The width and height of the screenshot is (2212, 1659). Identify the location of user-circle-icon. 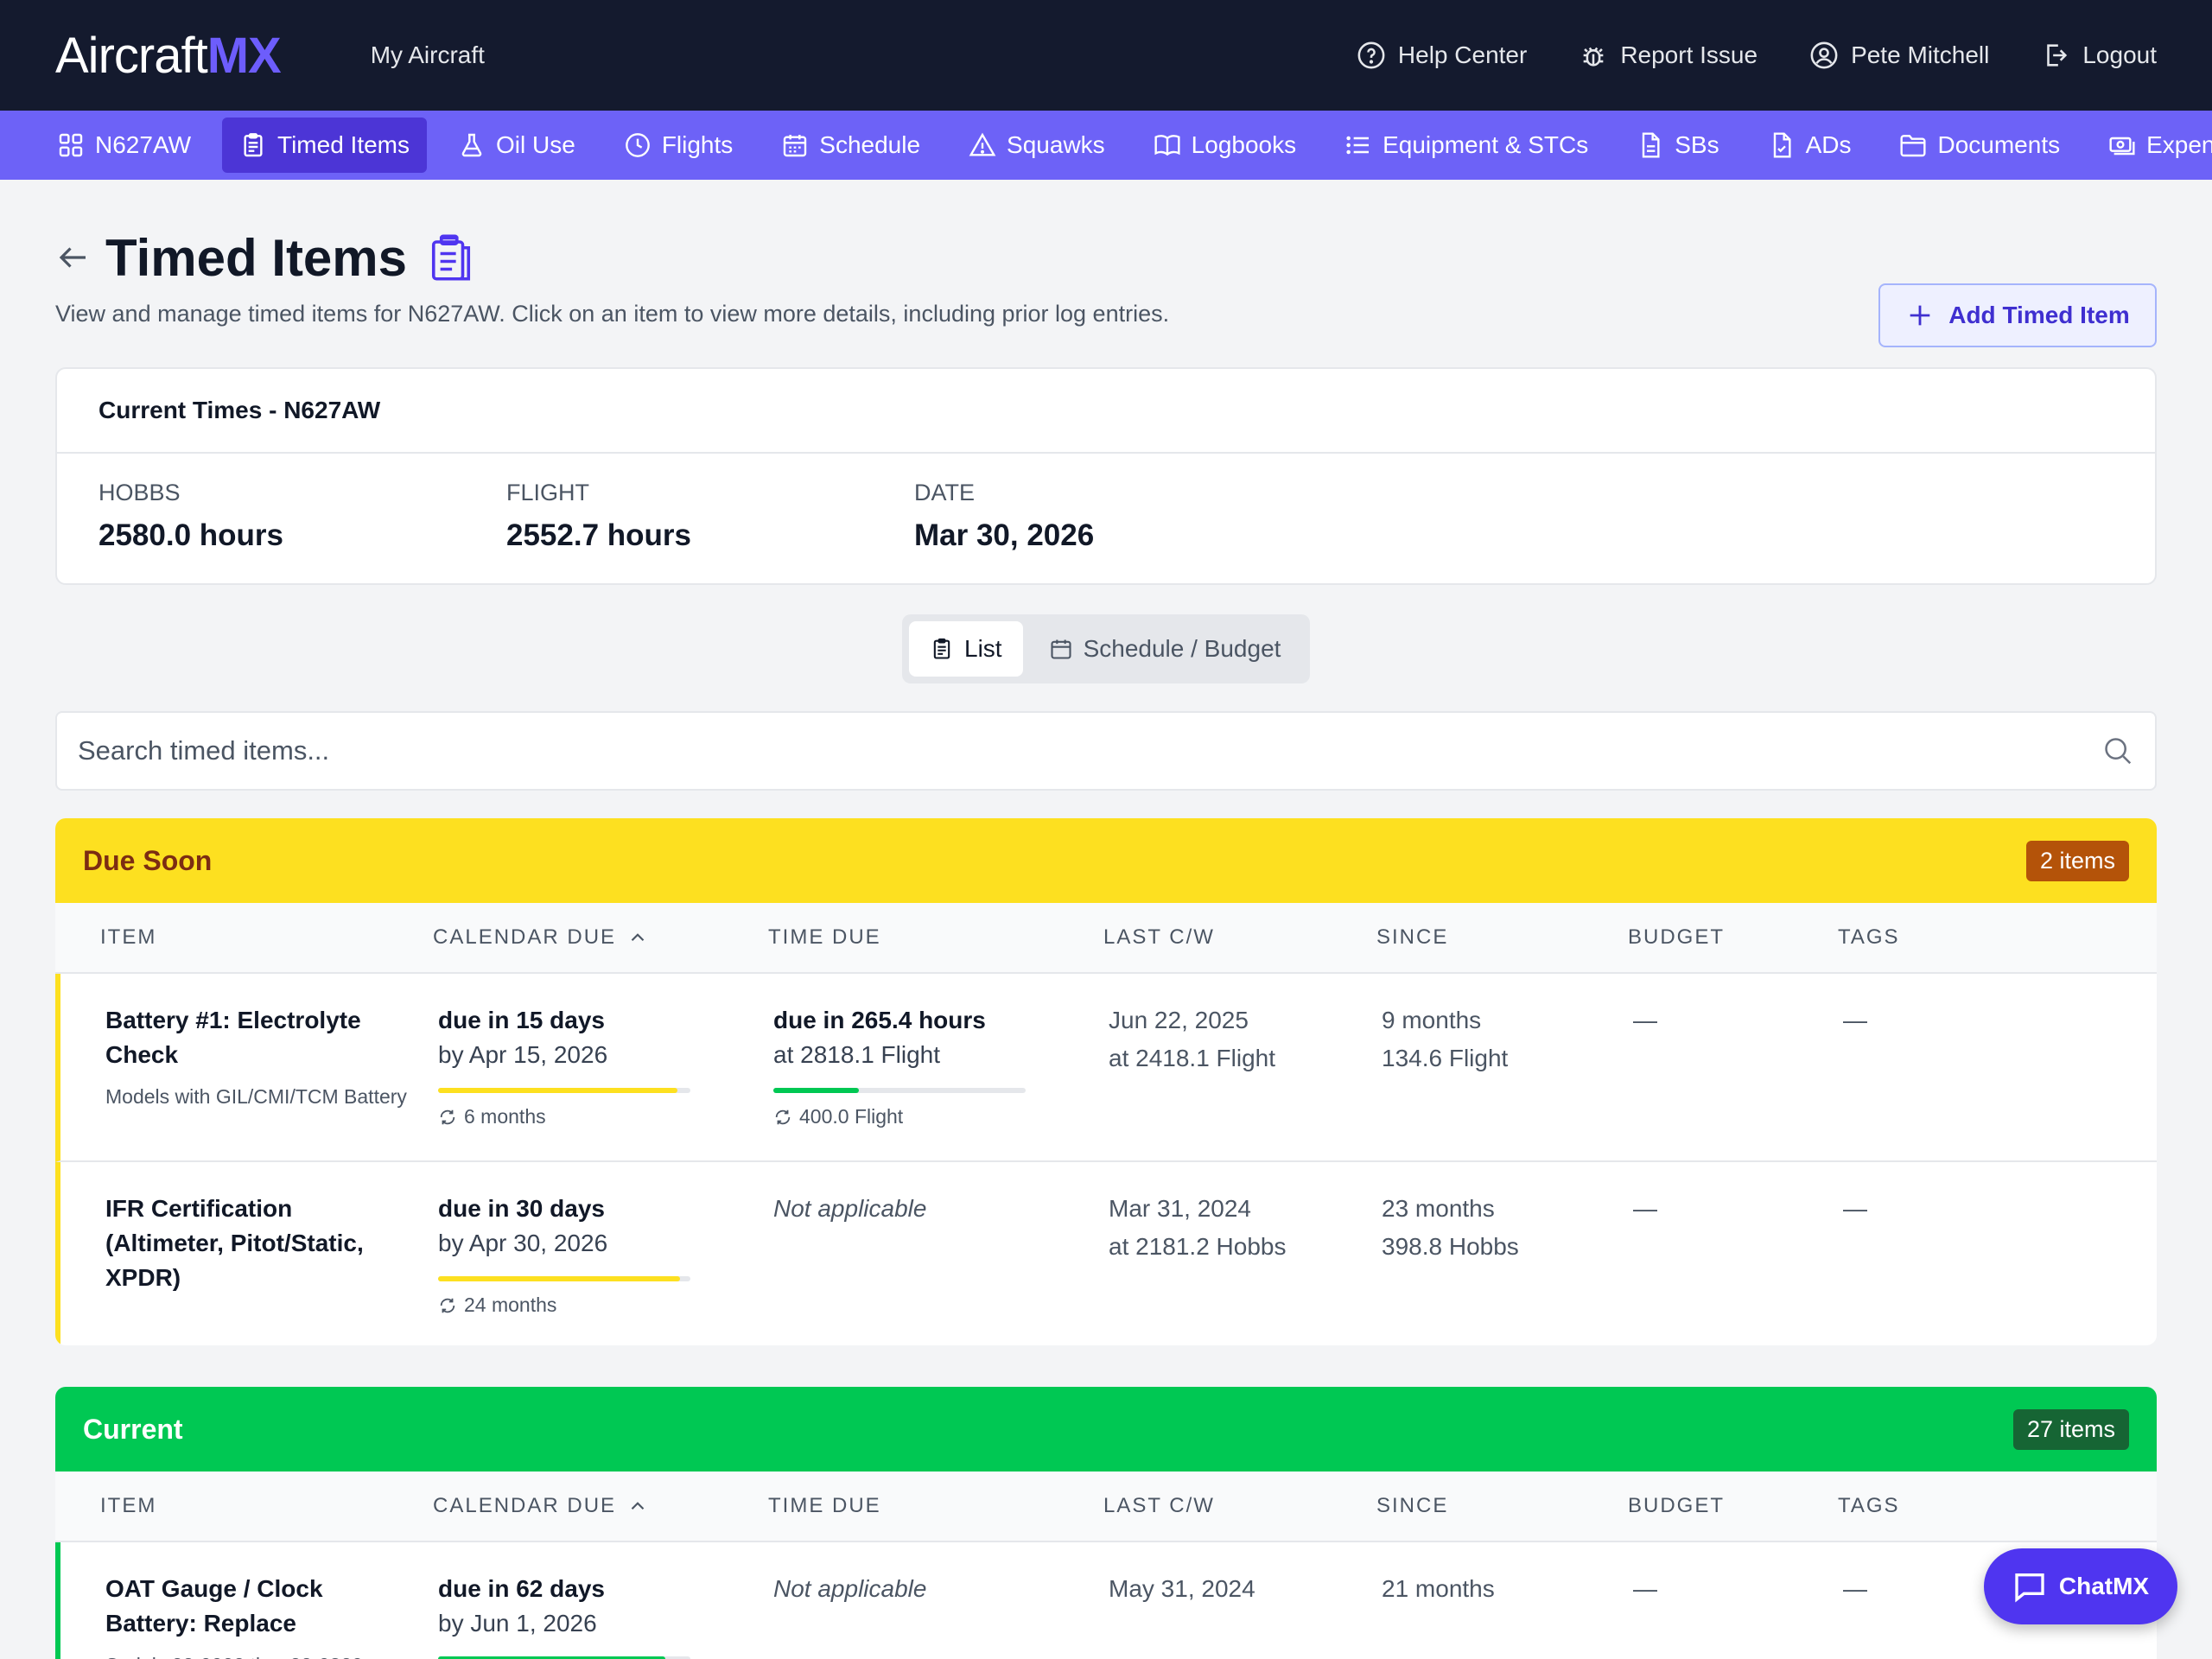
(1824, 55).